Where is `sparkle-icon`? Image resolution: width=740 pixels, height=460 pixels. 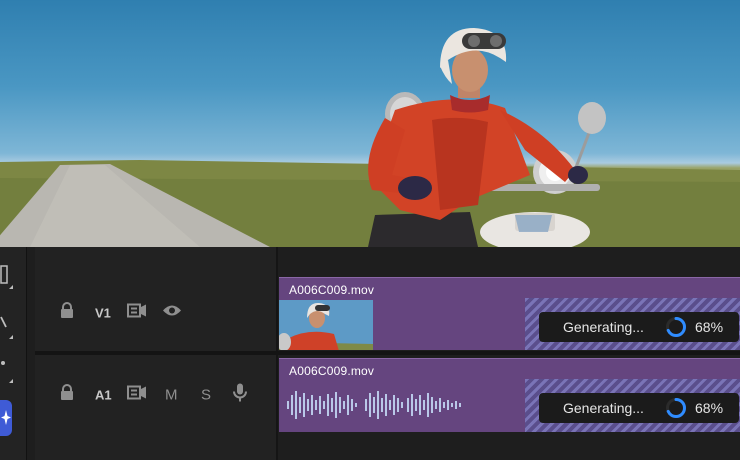 sparkle-icon is located at coordinates (6, 418).